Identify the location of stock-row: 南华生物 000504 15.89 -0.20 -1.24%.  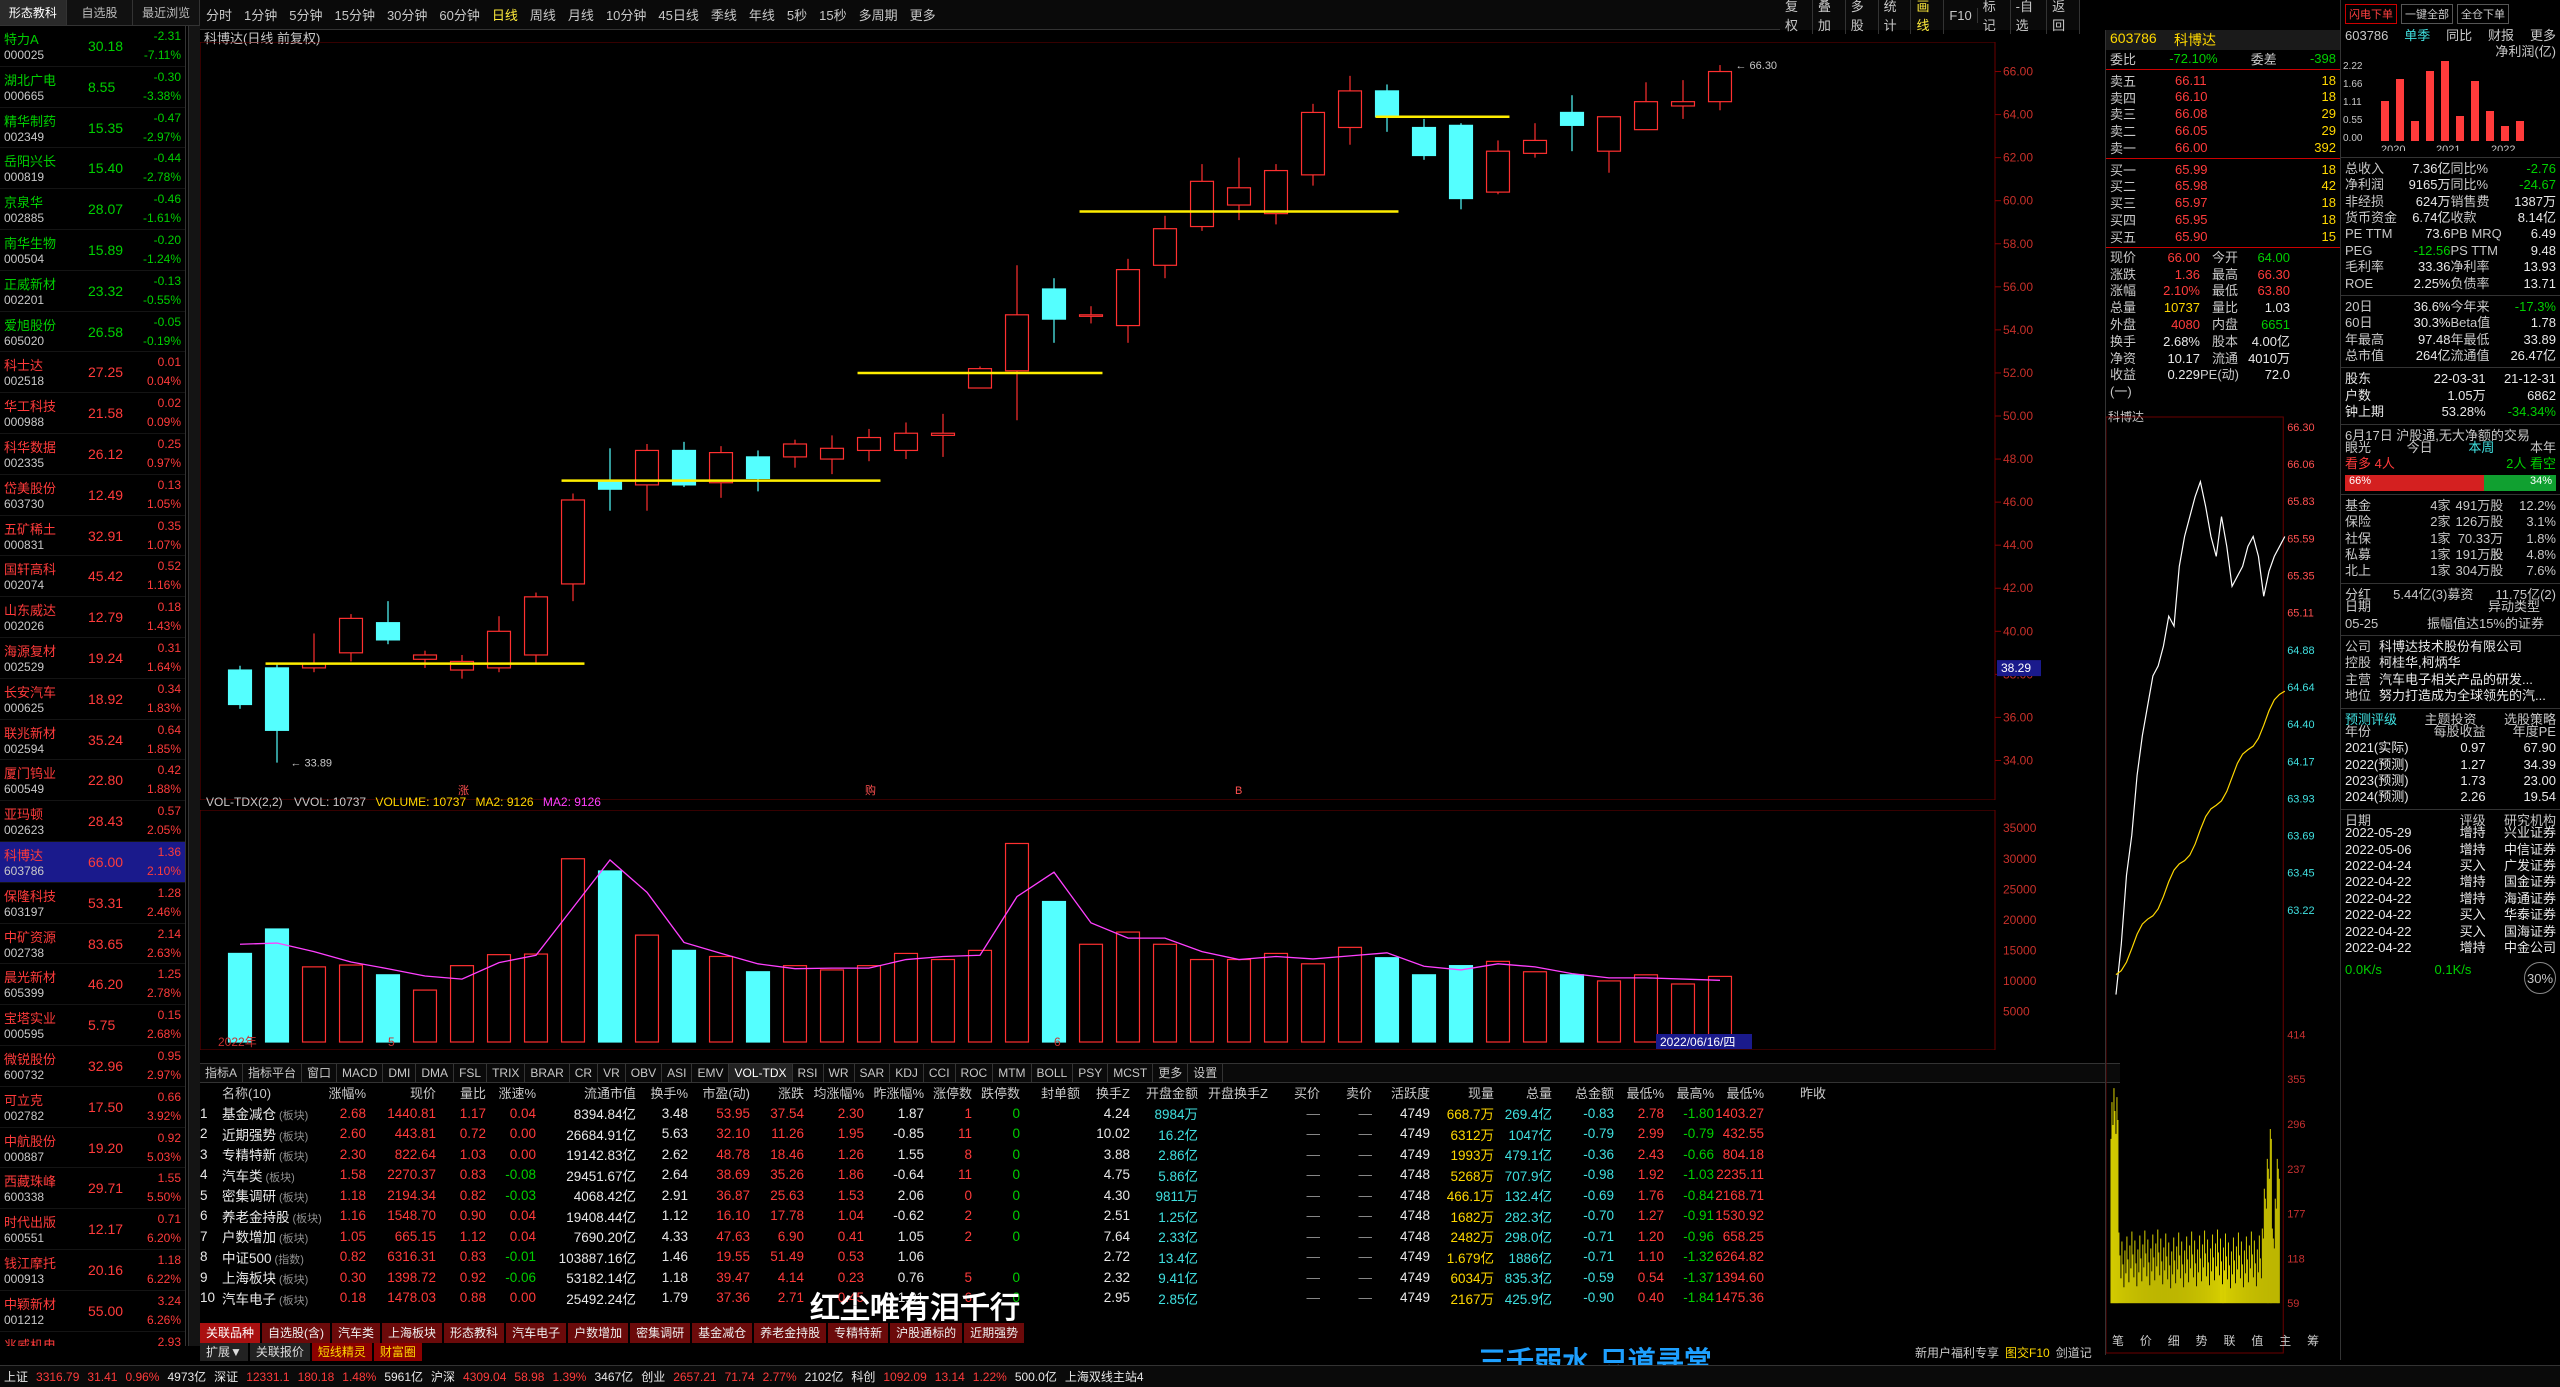
(92, 250).